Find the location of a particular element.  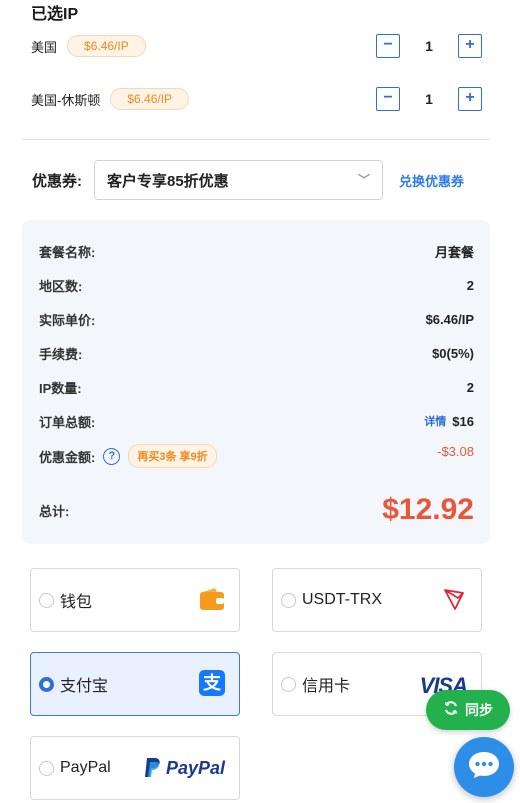

summary-value: $6.46/IP is located at coordinates (449, 319).